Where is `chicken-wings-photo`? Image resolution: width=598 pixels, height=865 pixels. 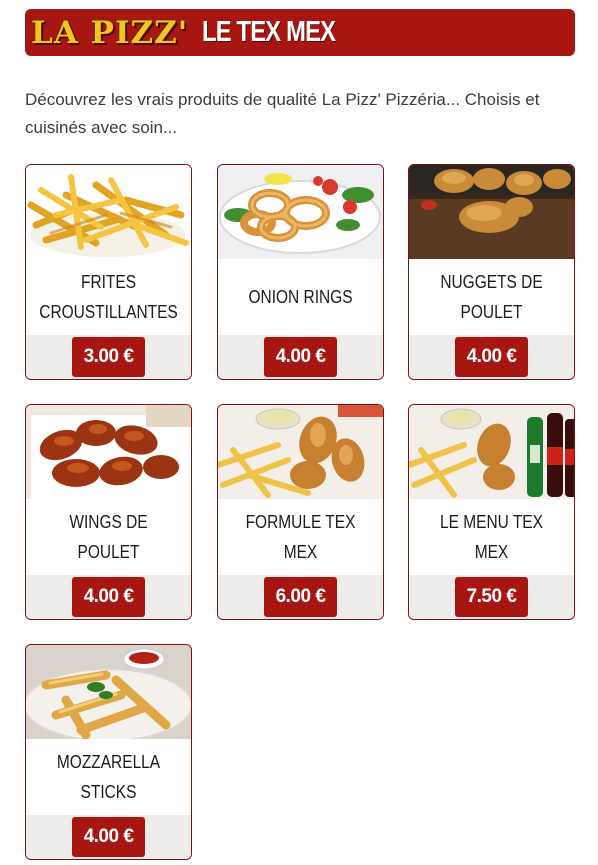
chicken-wings-photo is located at coordinates (108, 452).